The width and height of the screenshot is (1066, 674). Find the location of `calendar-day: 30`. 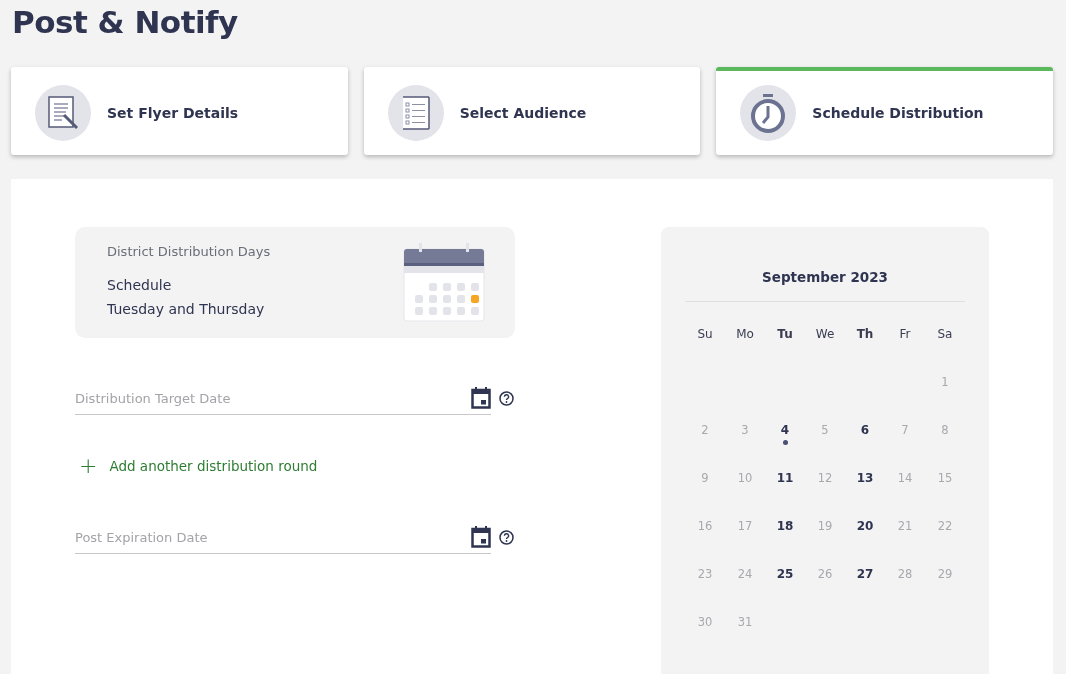

calendar-day: 30 is located at coordinates (705, 622).